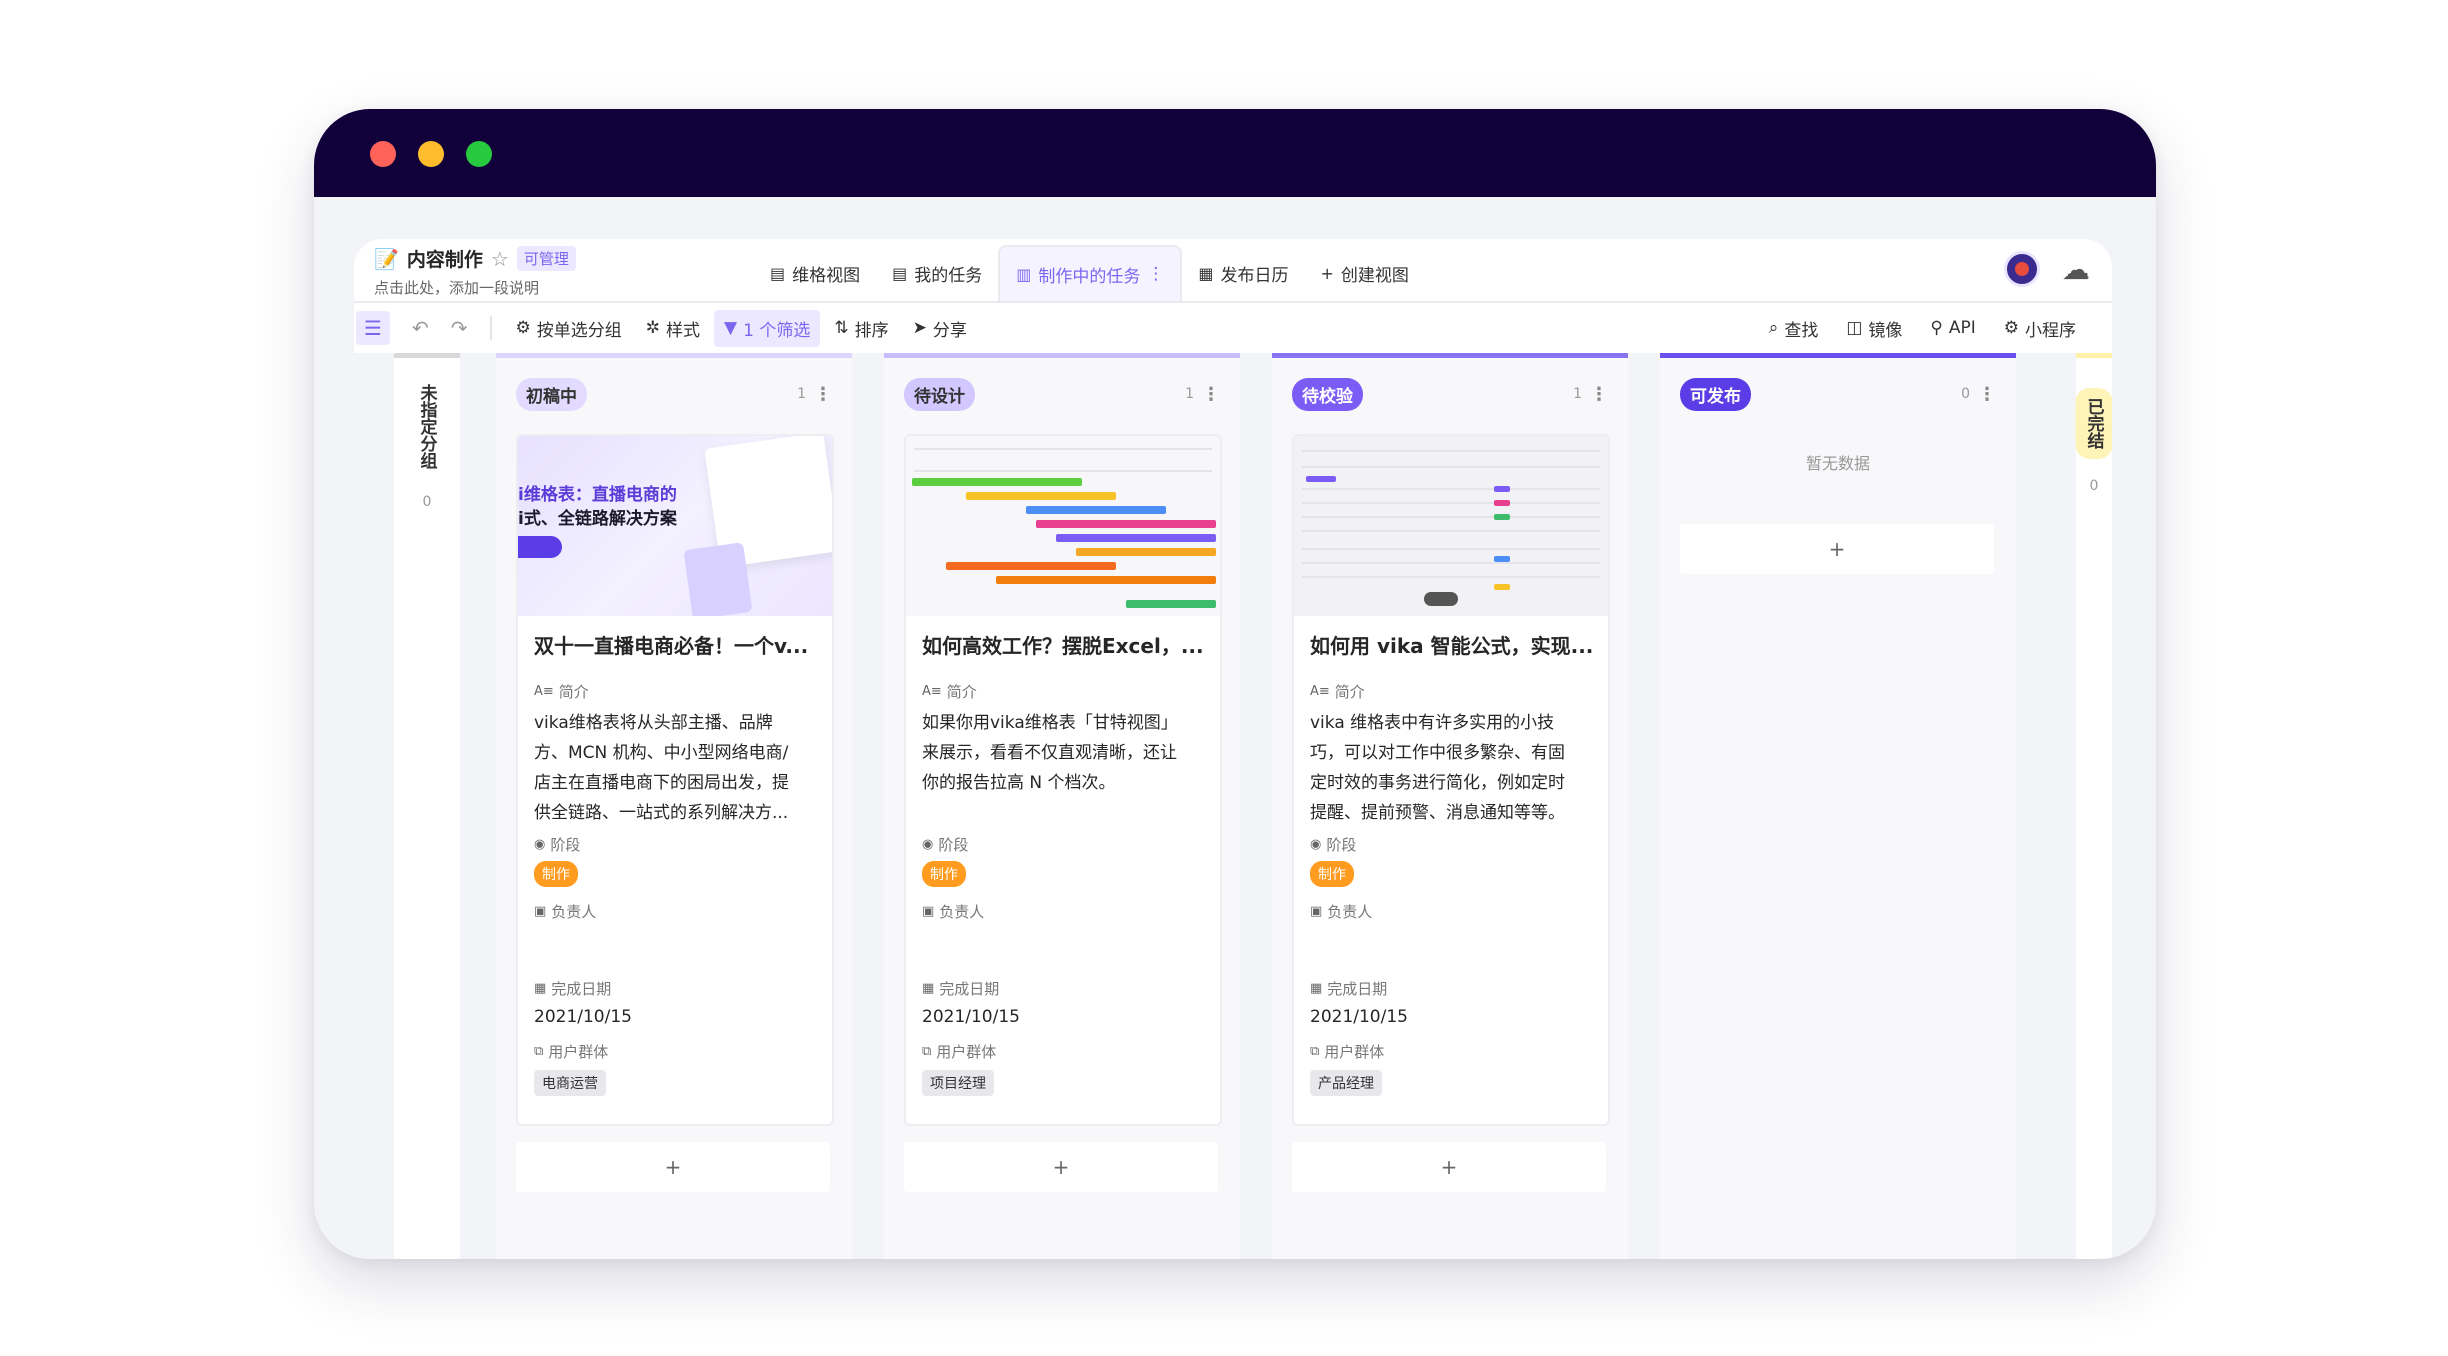 The image size is (2448, 1356). What do you see at coordinates (546, 258) in the screenshot?
I see `permission-badge: 可管理` at bounding box center [546, 258].